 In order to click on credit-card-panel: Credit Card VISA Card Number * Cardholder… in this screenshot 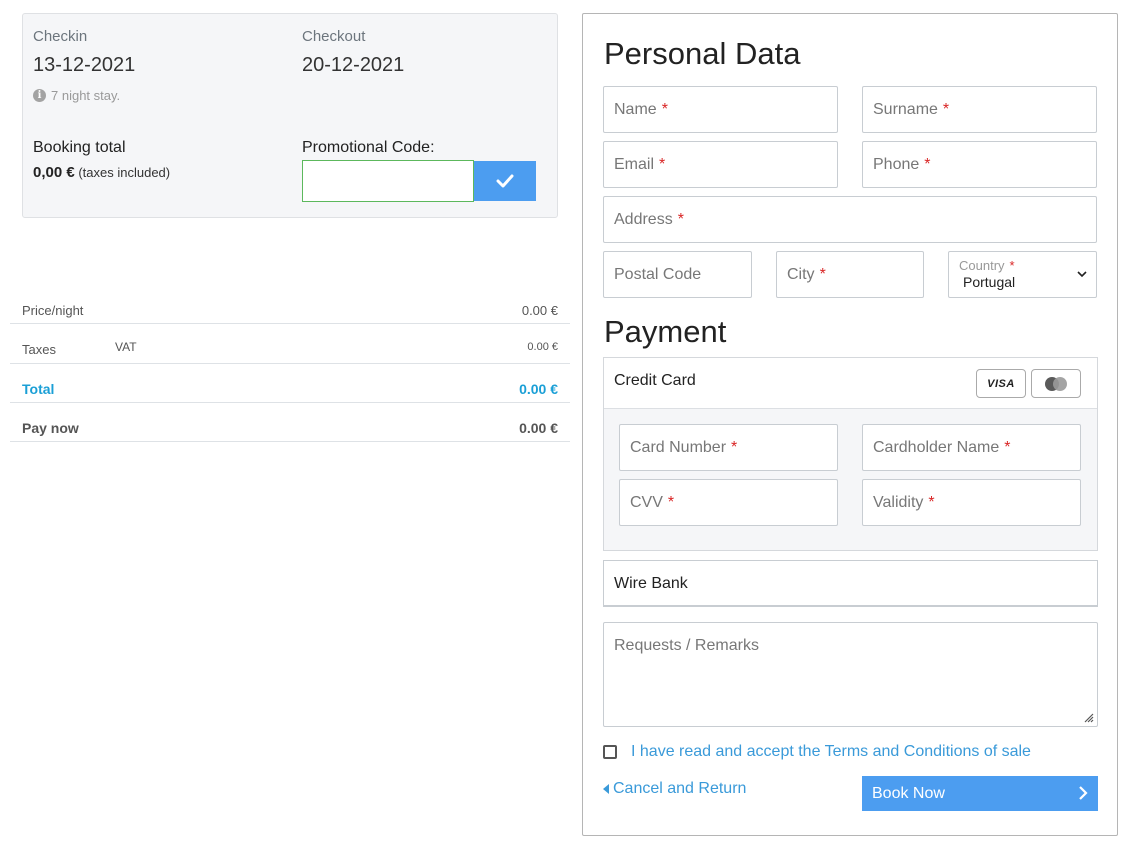, I will do `click(850, 454)`.